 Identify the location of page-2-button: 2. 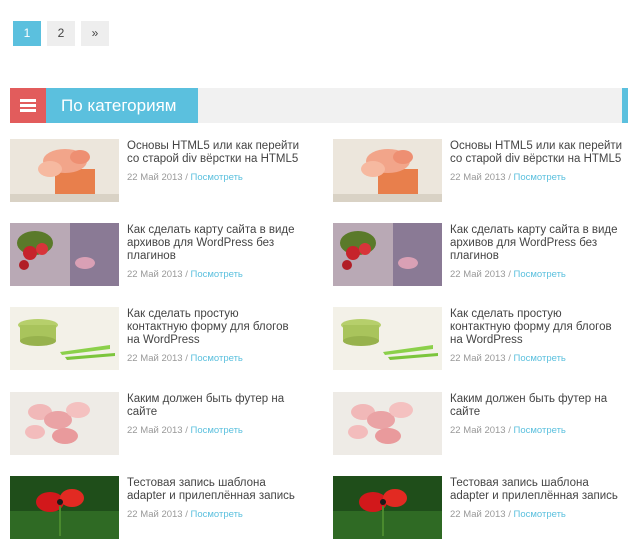
(61, 33).